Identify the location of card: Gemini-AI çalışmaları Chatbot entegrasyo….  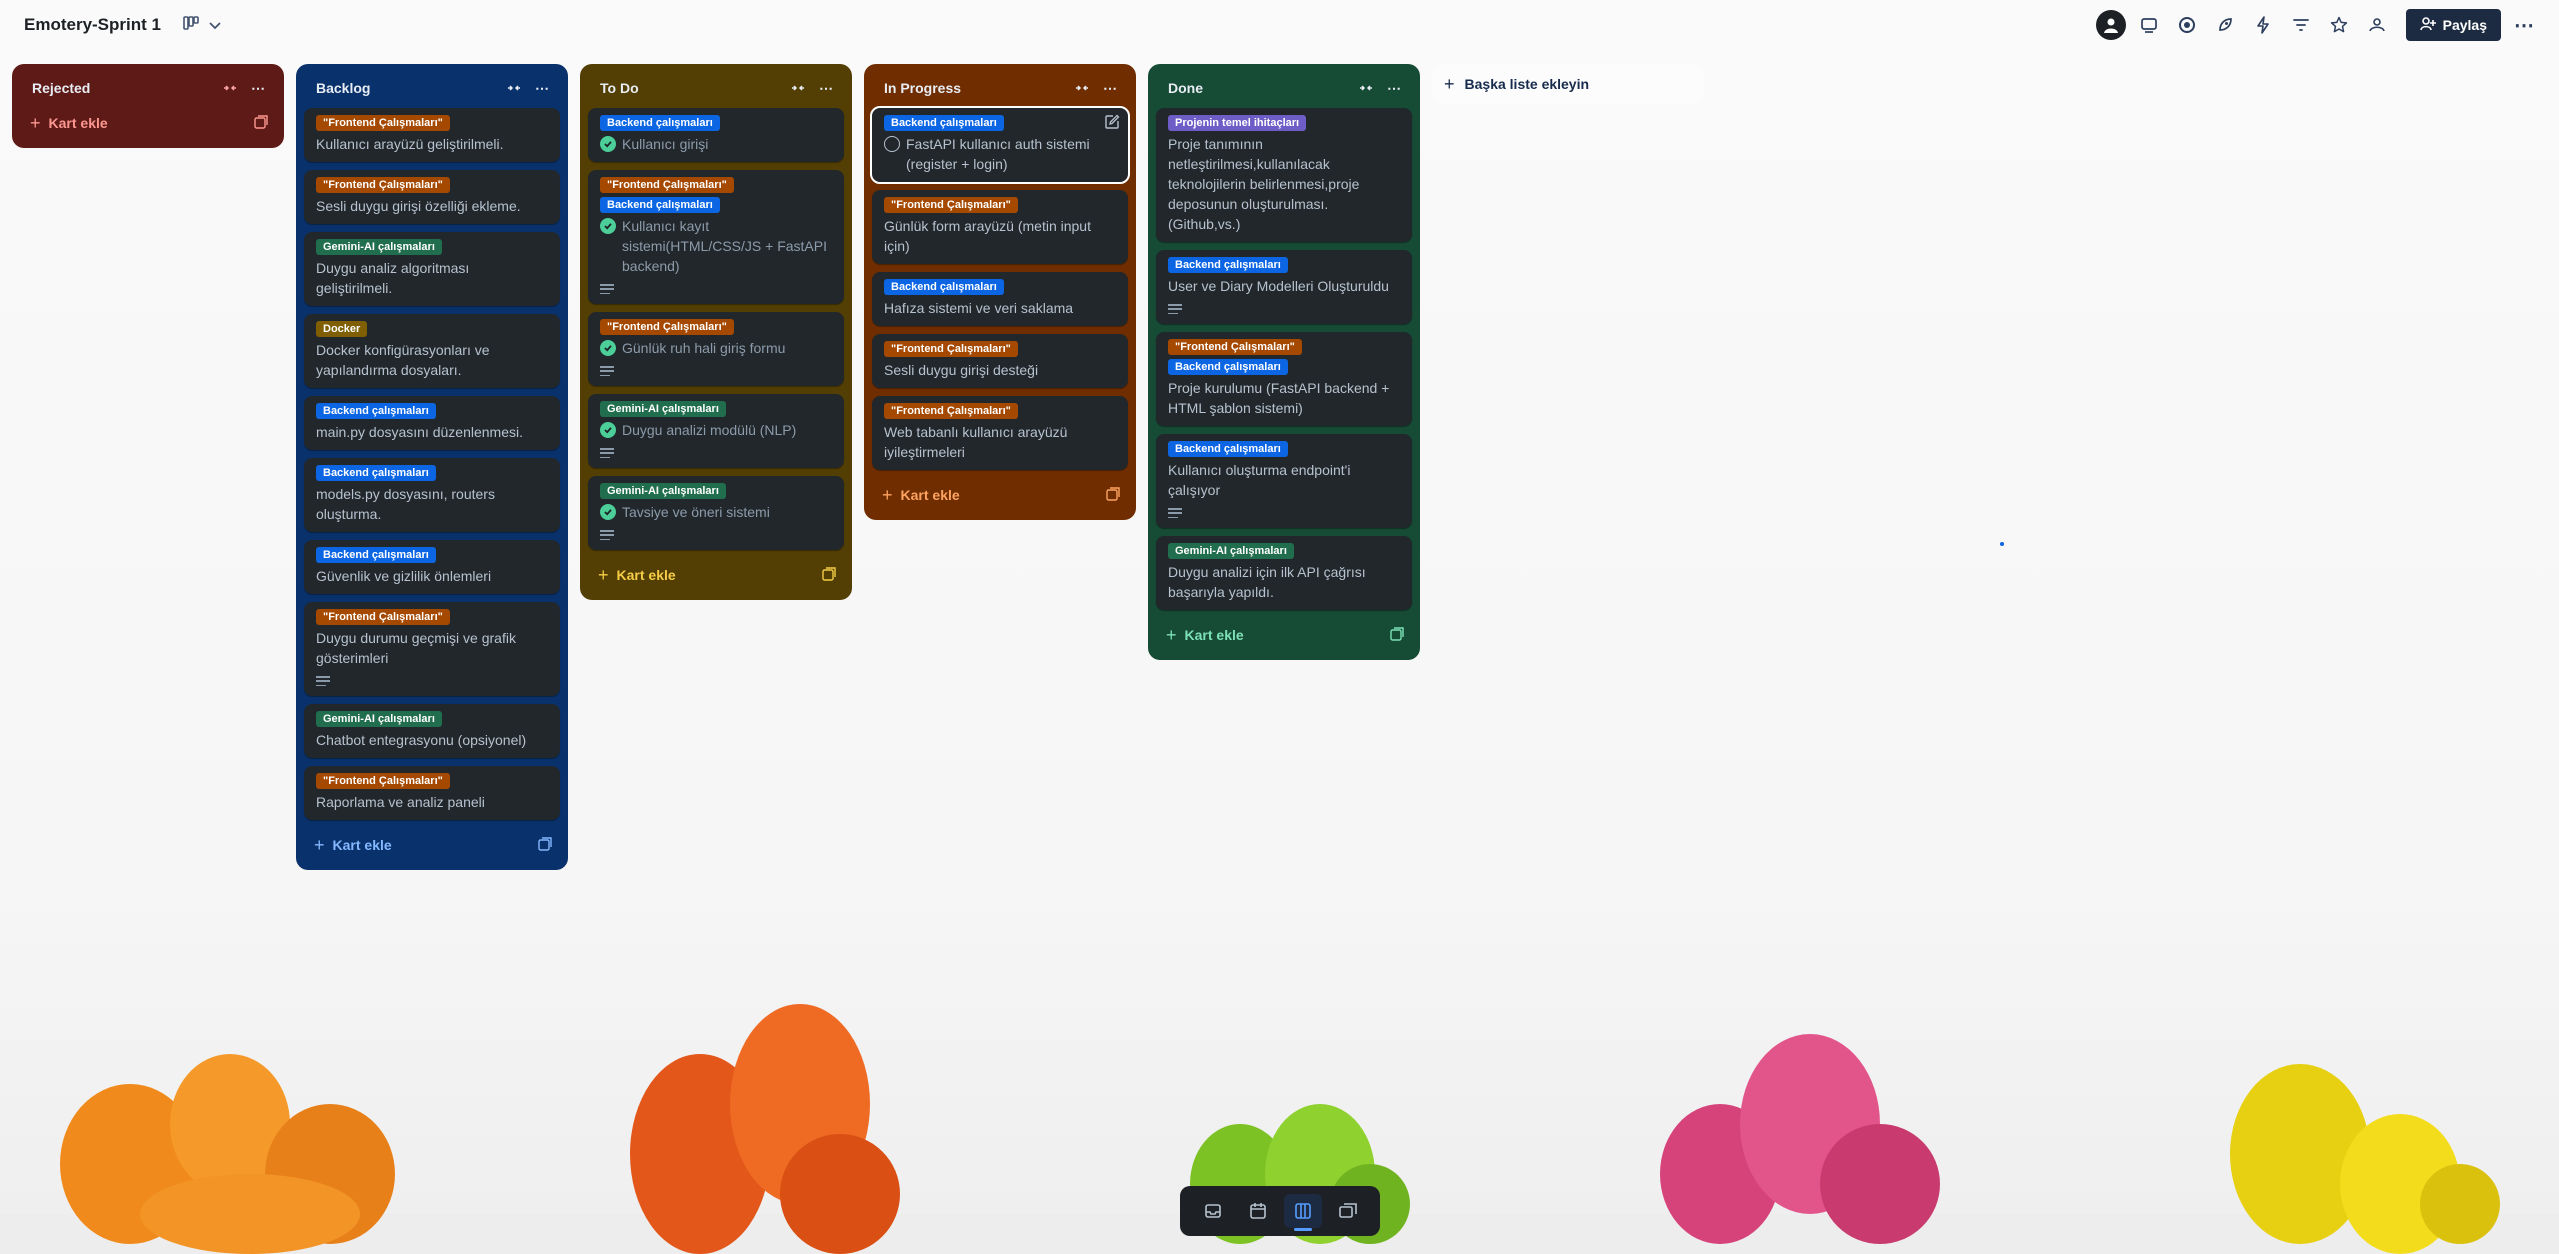
(432, 731).